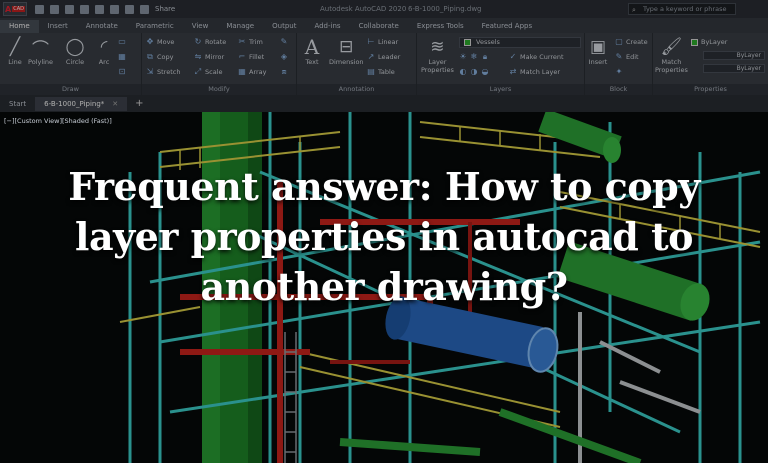 The image size is (768, 463). Describe the element at coordinates (540, 72) in the screenshot. I see `match-layer-label: Match Layer` at that location.